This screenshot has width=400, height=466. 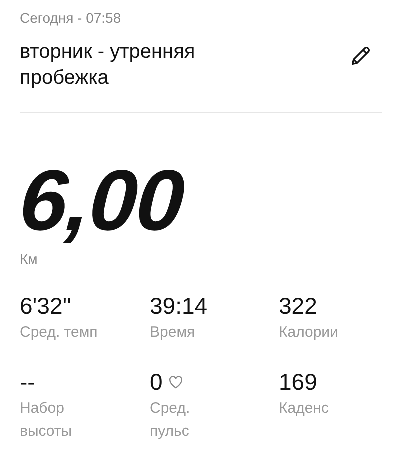 What do you see at coordinates (298, 382) in the screenshot?
I see `stat-value: 169` at bounding box center [298, 382].